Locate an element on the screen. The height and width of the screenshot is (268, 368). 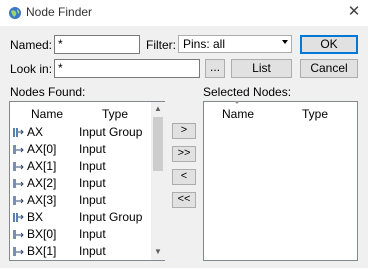
app-globe-icon is located at coordinates (15, 13).